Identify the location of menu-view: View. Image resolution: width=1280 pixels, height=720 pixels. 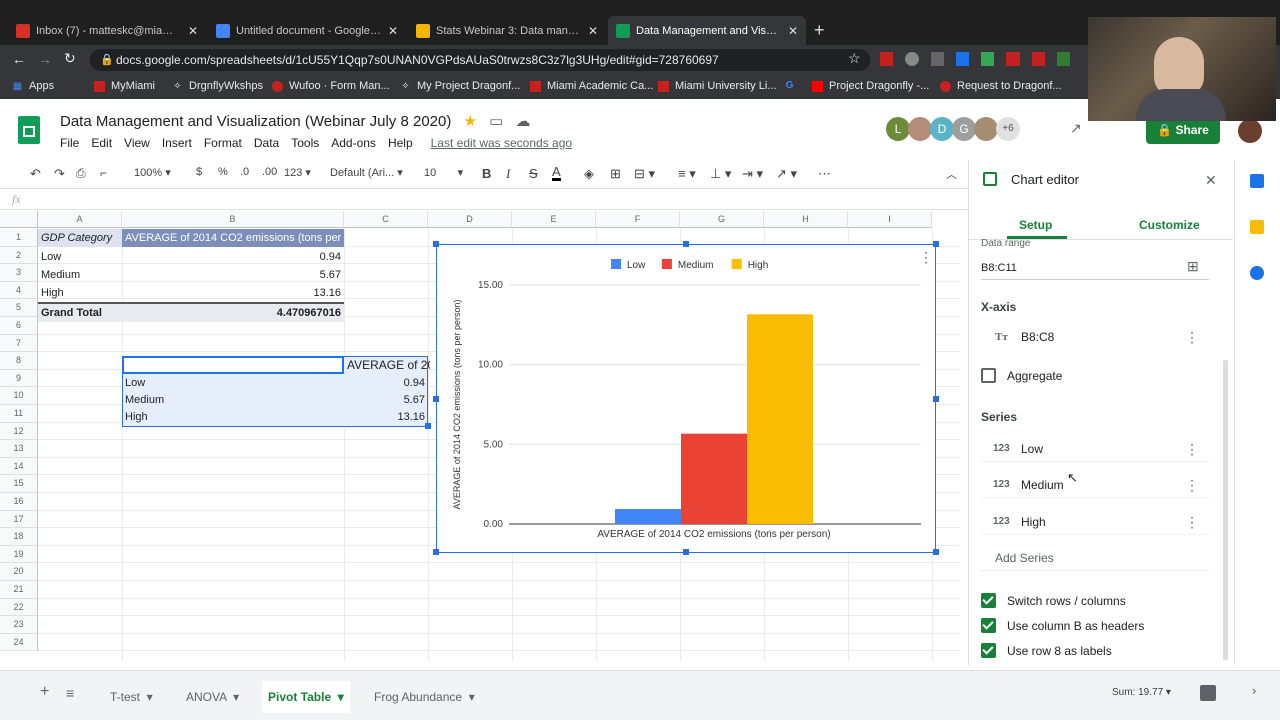
(137, 143).